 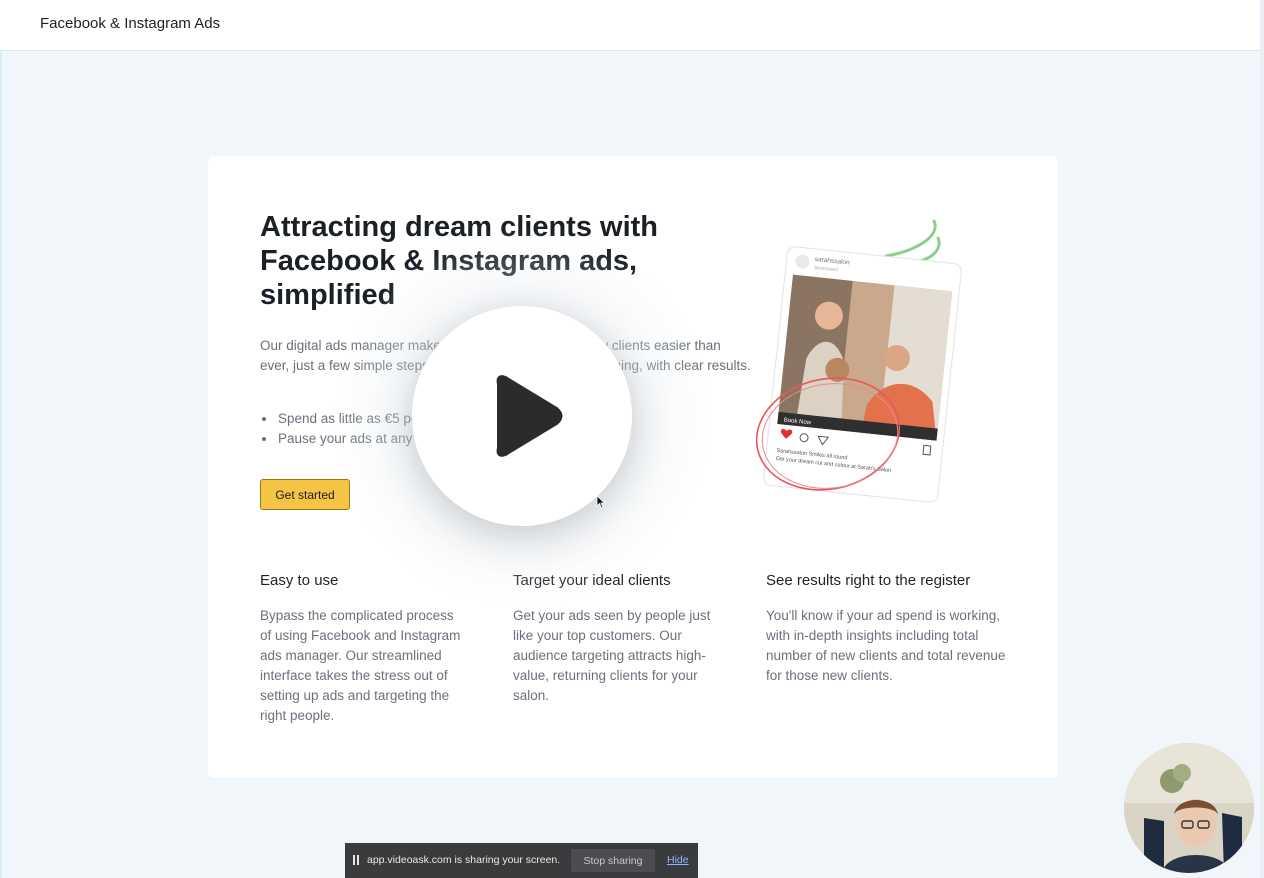 I want to click on webcam-bubble, so click(x=1189, y=808).